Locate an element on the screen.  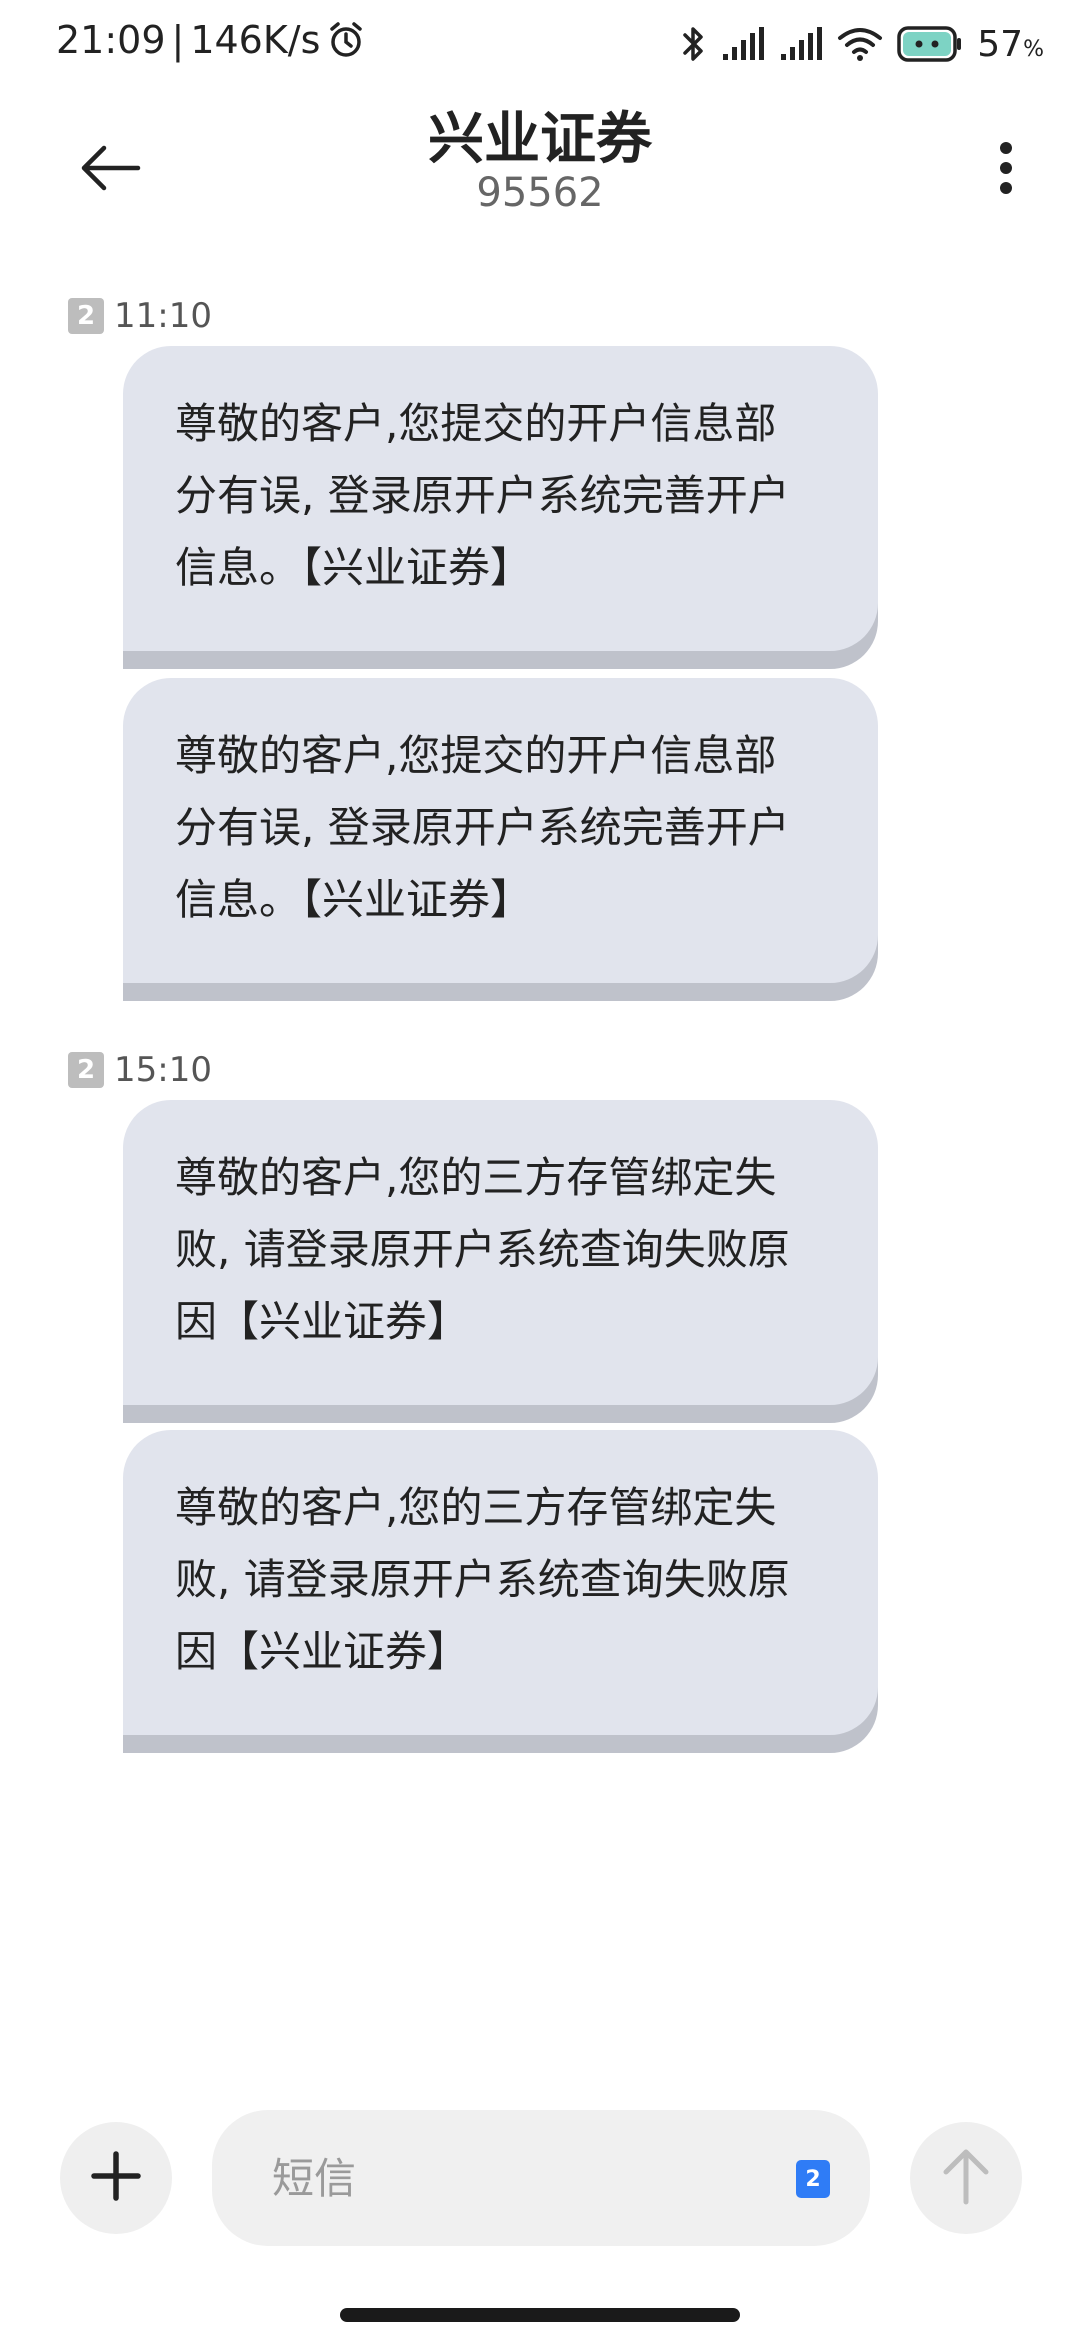
add-attachment-button is located at coordinates (116, 2178).